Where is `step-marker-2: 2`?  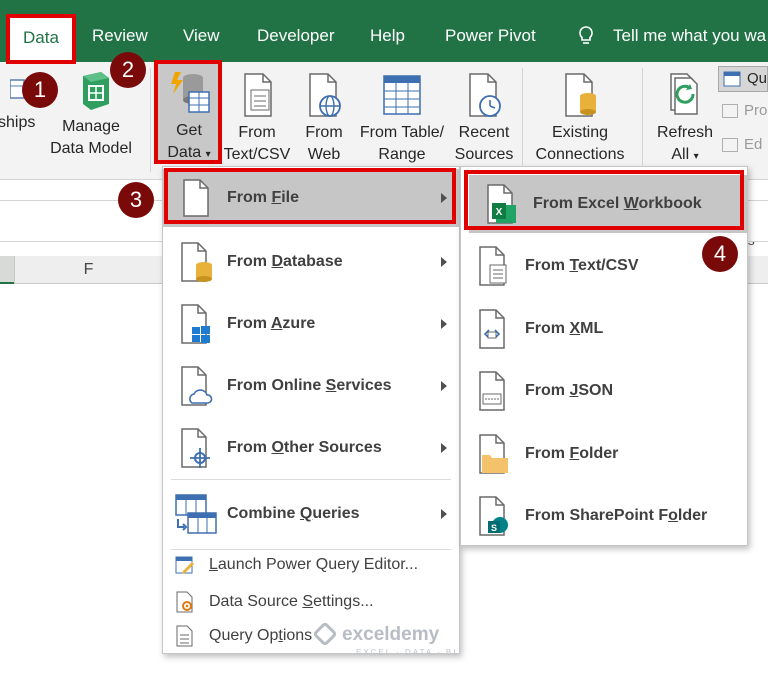 step-marker-2: 2 is located at coordinates (128, 70).